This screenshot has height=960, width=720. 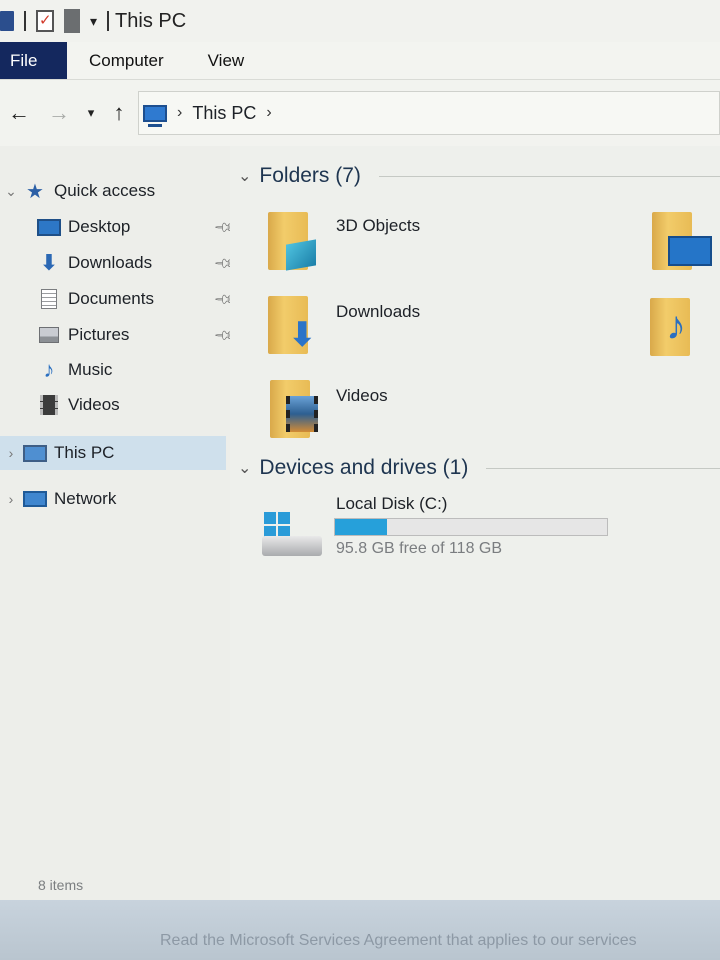 I want to click on quick-access-toolbar: ▾, so click(x=55, y=21).